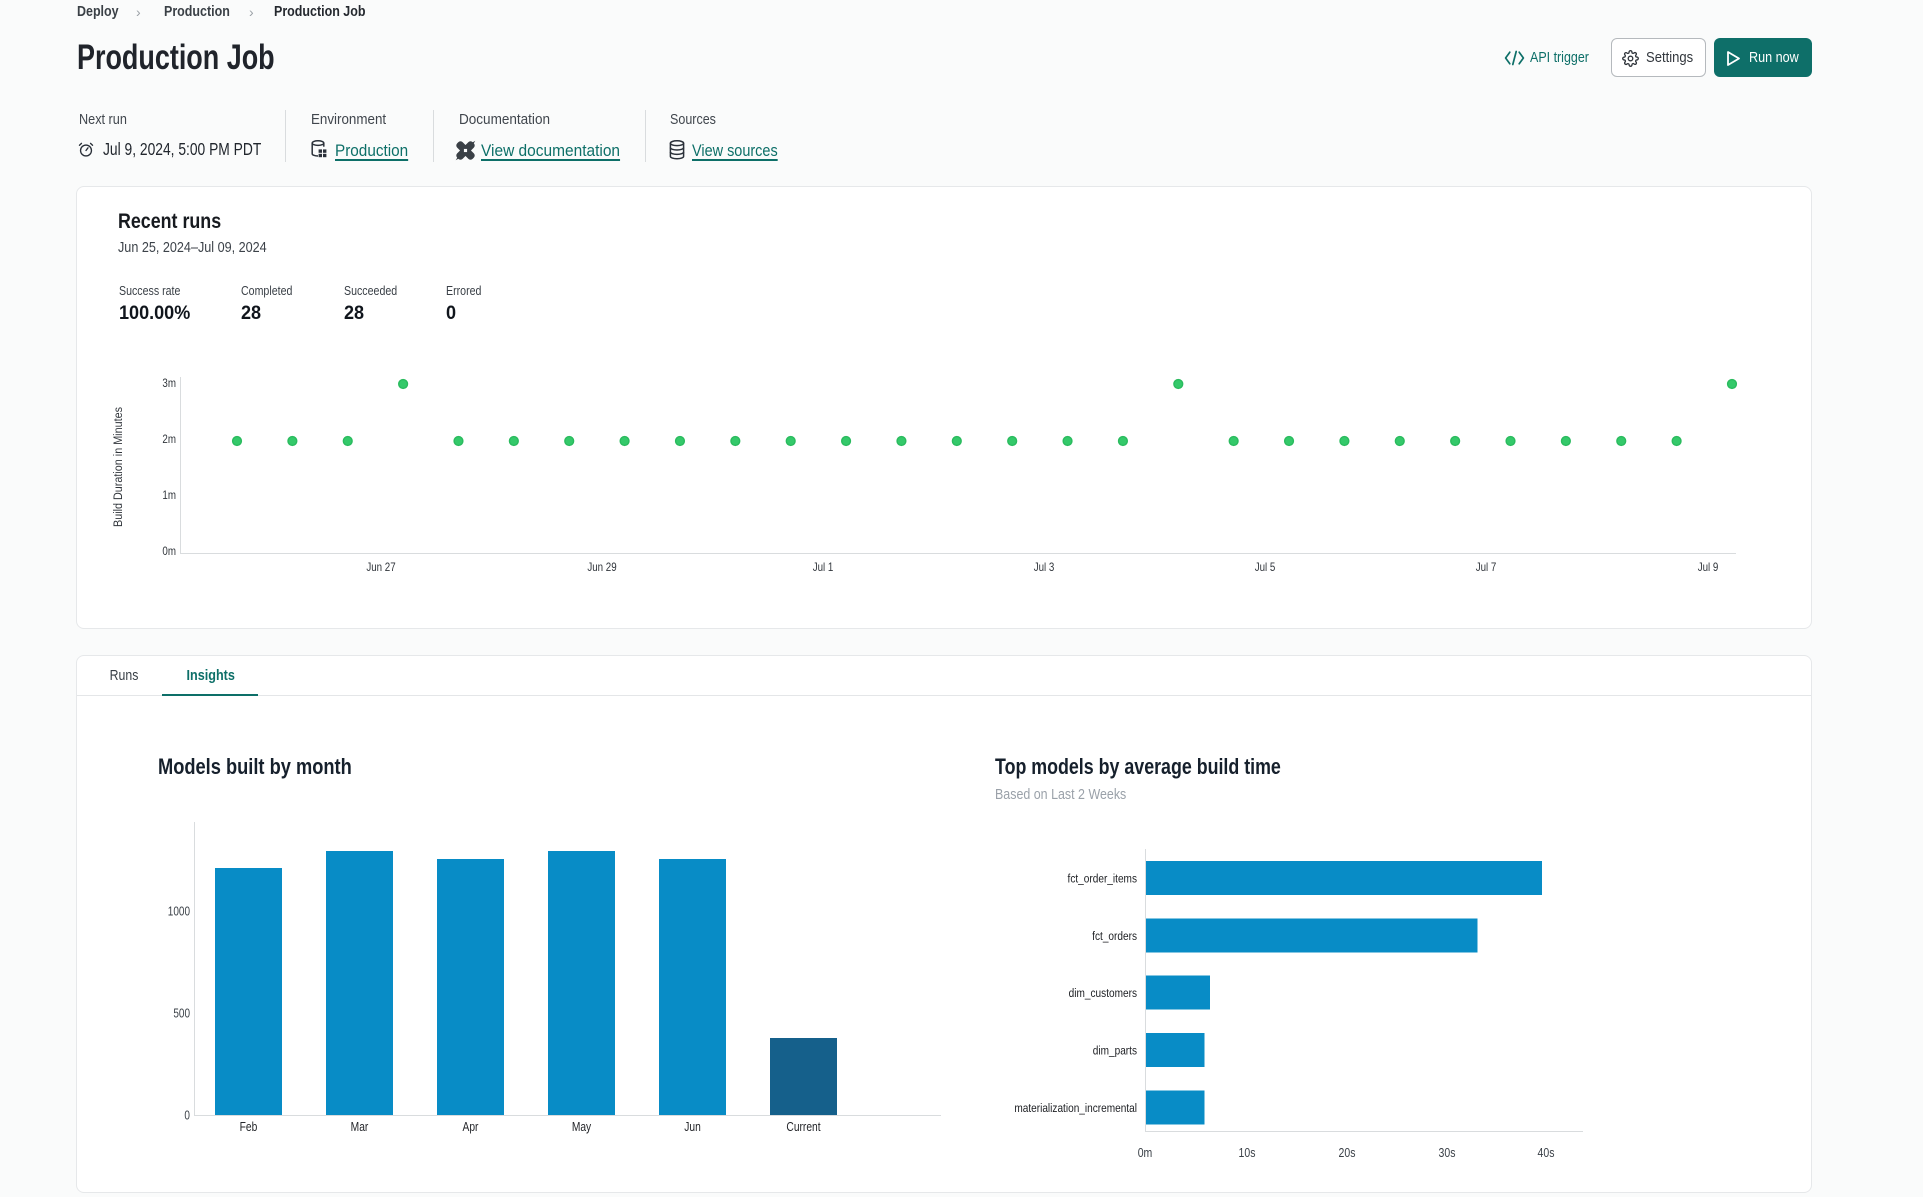  I want to click on svg-text: 0, so click(187, 1116).